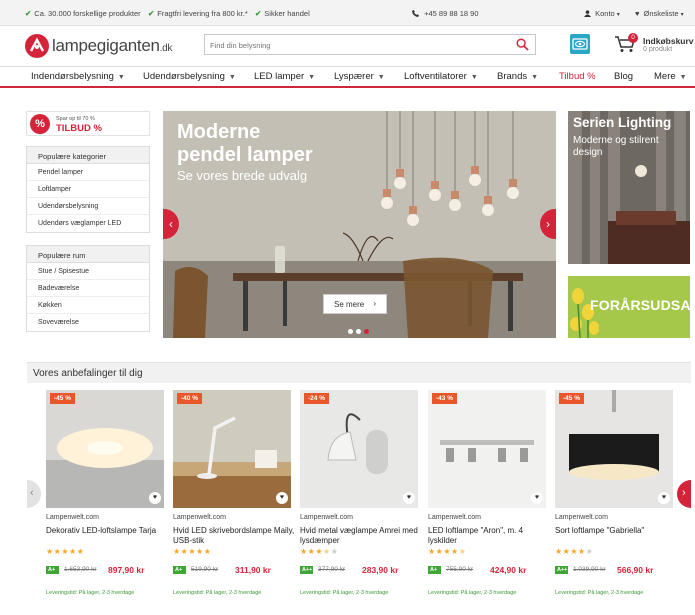  What do you see at coordinates (88, 322) in the screenshot?
I see `room-link: Soveværelse` at bounding box center [88, 322].